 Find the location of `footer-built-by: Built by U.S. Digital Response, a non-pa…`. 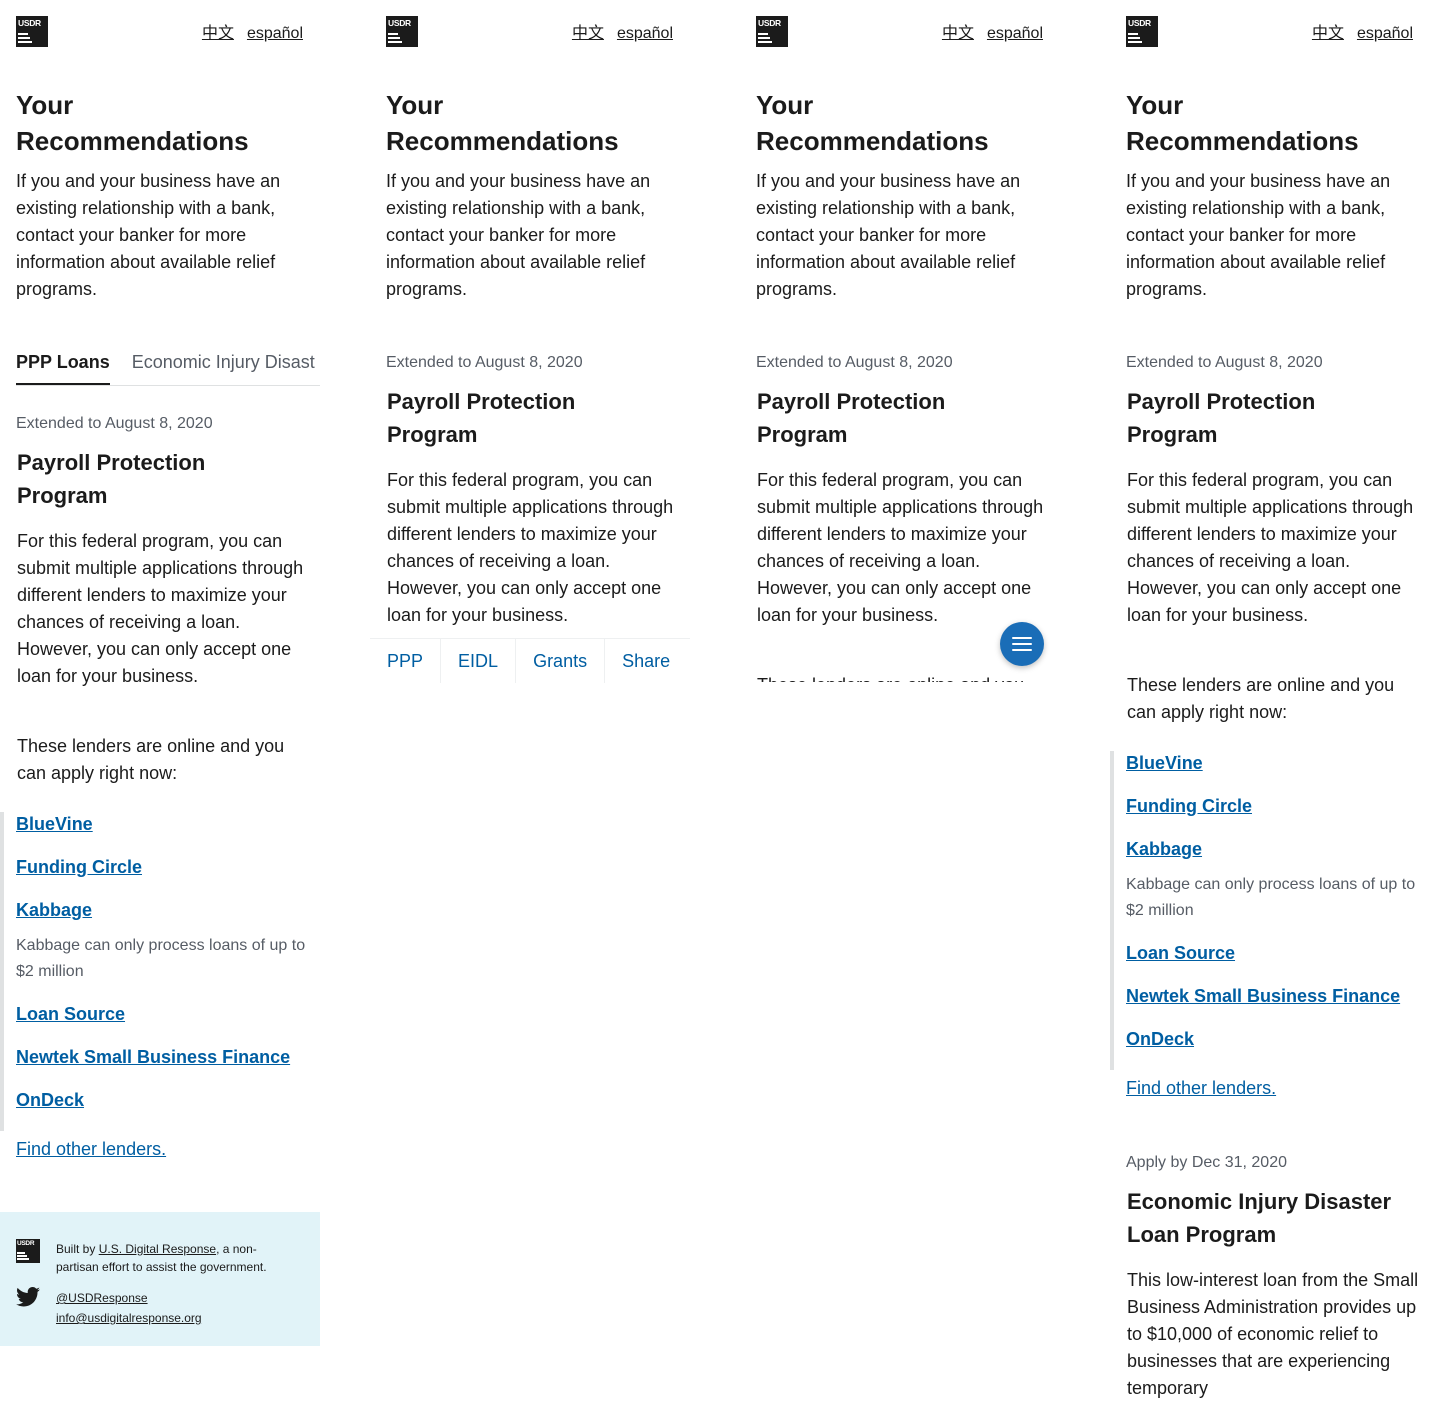

footer-built-by: Built by U.S. Digital Response, a non-pa… is located at coordinates (161, 1258).